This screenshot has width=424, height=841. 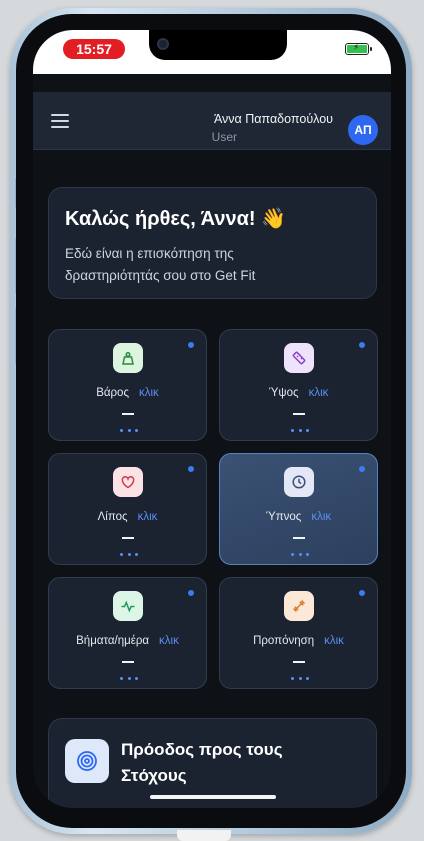 What do you see at coordinates (273, 119) in the screenshot?
I see `user-name: Άννα Παπαδοπούλου` at bounding box center [273, 119].